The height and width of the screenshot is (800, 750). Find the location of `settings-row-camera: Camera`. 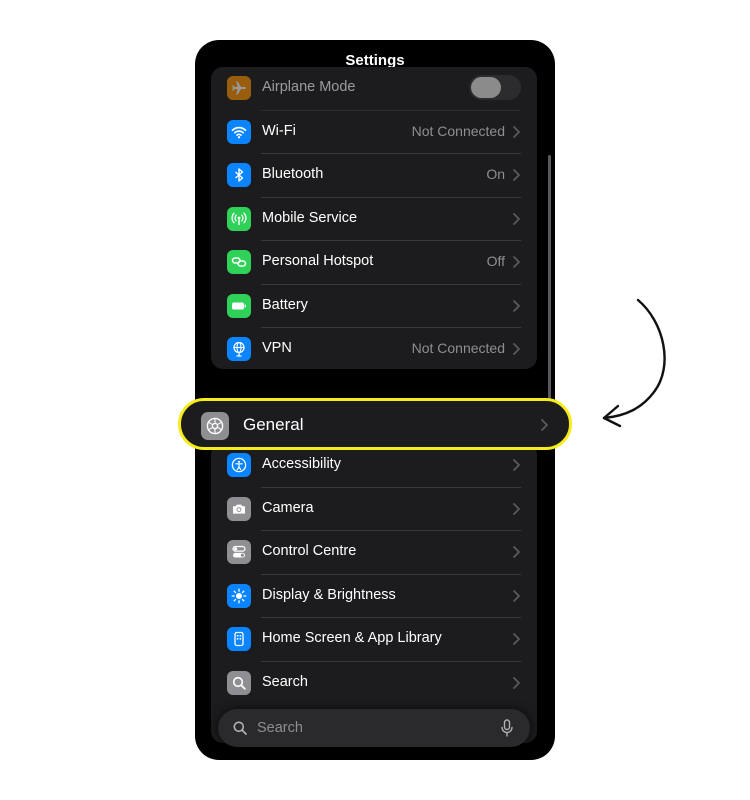

settings-row-camera: Camera is located at coordinates (374, 509).